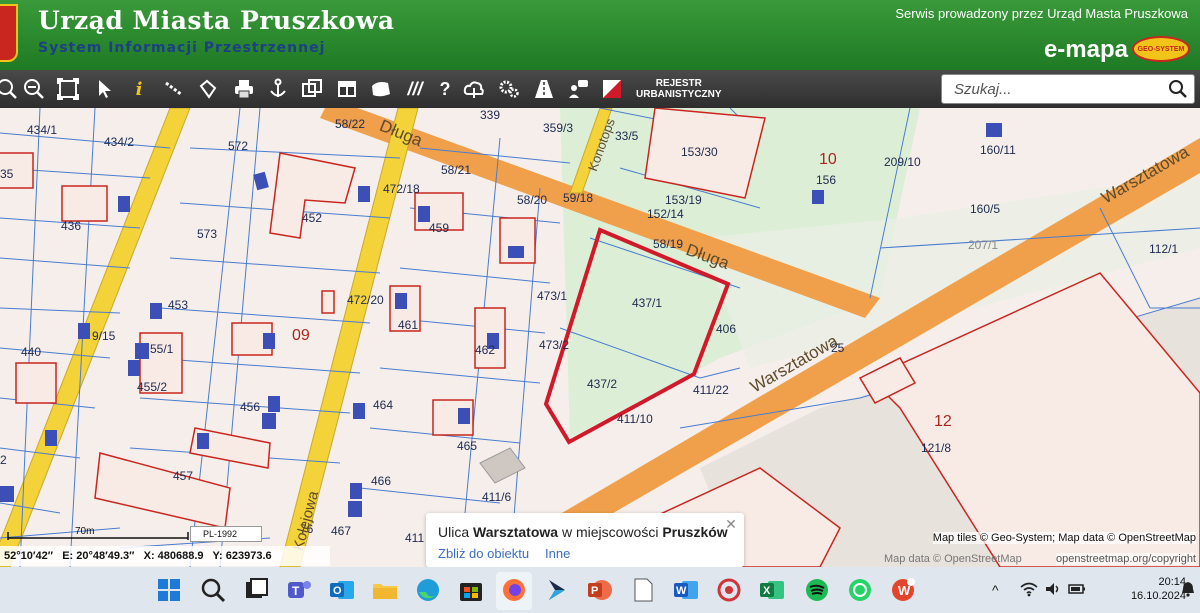  What do you see at coordinates (301, 335) in the screenshot?
I see `district-label: 09` at bounding box center [301, 335].